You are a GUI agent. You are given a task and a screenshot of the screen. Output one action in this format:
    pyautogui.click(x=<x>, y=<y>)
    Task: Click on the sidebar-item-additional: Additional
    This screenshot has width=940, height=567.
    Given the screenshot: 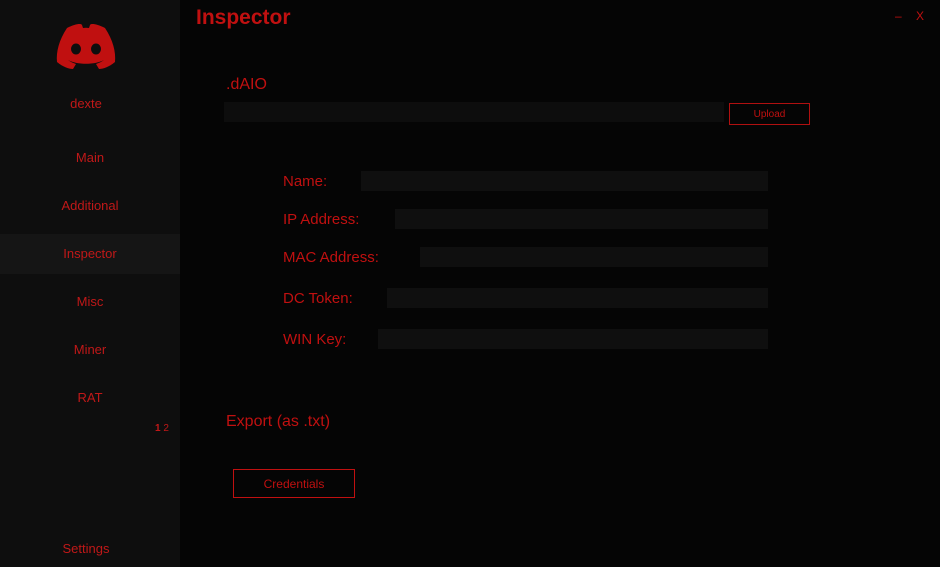 What is the action you would take?
    pyautogui.click(x=90, y=206)
    